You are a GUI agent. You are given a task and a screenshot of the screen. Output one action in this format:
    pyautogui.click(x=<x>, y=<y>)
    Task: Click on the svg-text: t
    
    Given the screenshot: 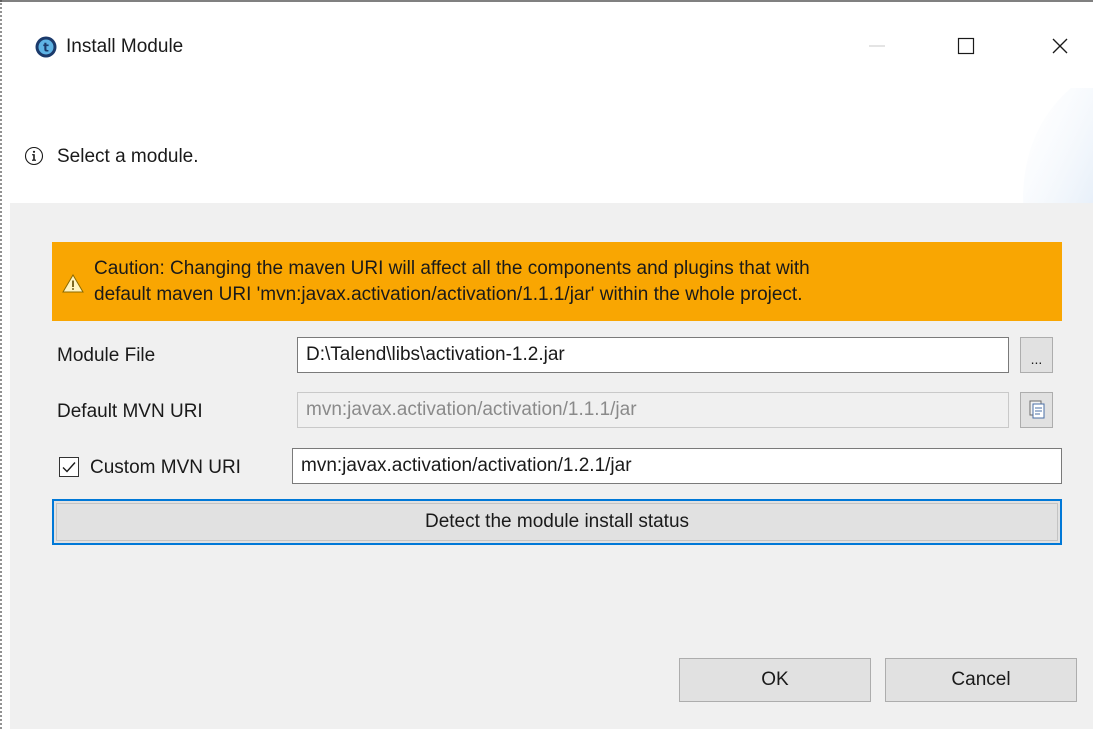 What is the action you would take?
    pyautogui.click(x=46, y=48)
    